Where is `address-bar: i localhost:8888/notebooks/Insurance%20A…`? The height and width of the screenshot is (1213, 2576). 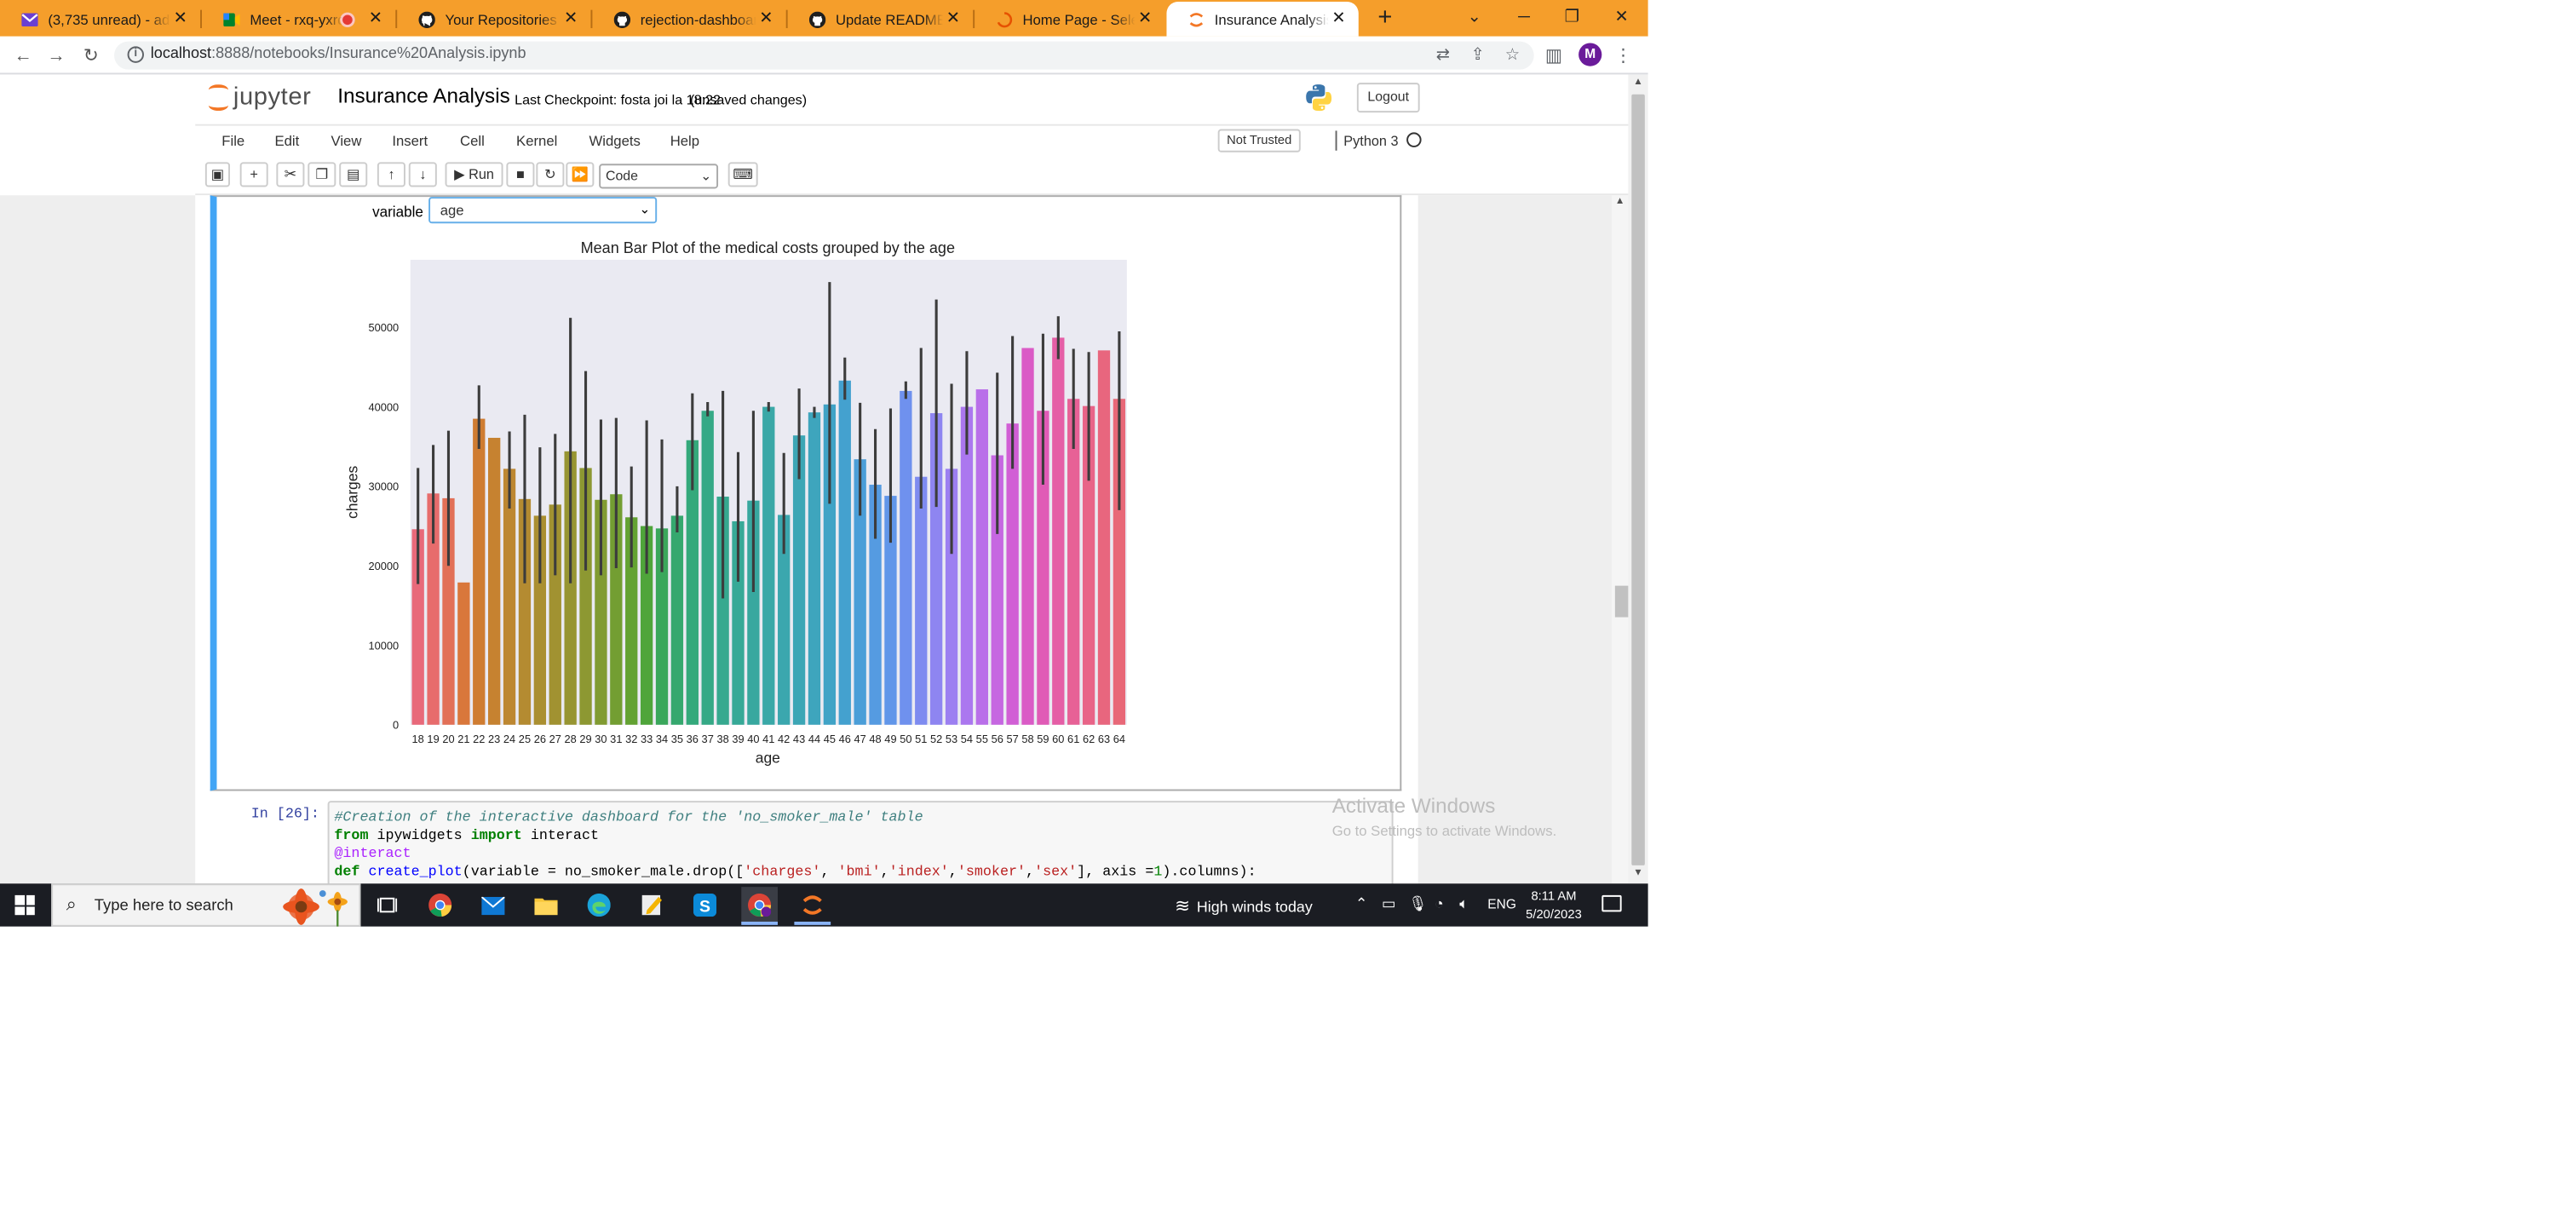 address-bar: i localhost:8888/notebooks/Insurance%20A… is located at coordinates (824, 55).